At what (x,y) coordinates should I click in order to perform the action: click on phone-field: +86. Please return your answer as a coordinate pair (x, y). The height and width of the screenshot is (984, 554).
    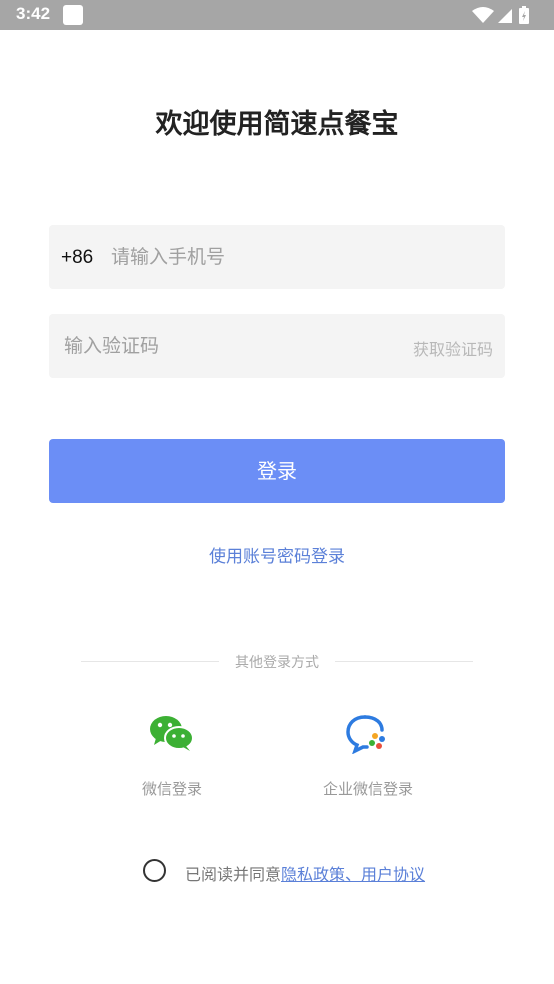
    Looking at the image, I should click on (277, 257).